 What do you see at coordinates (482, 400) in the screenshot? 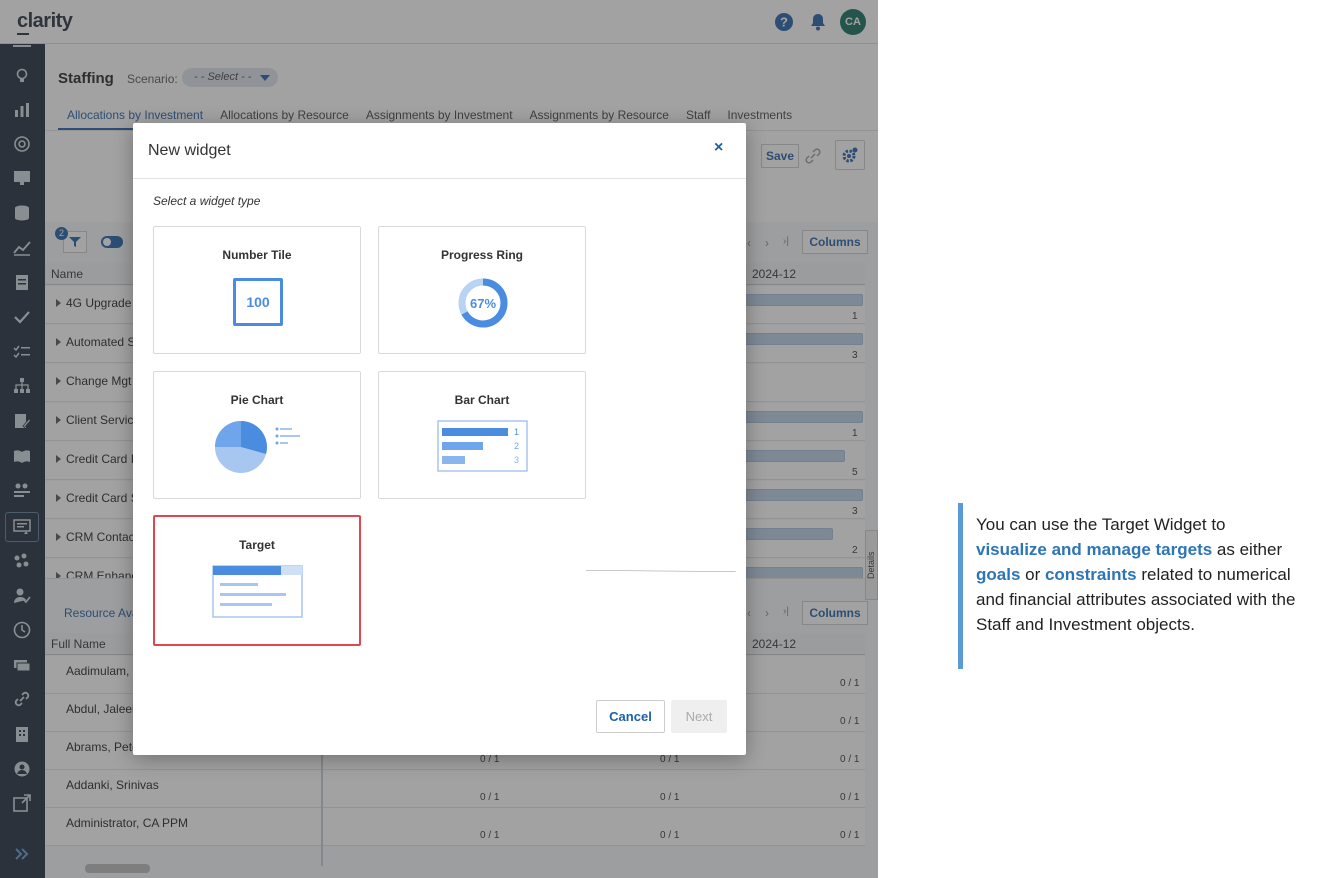
I see `card-label: Bar Chart` at bounding box center [482, 400].